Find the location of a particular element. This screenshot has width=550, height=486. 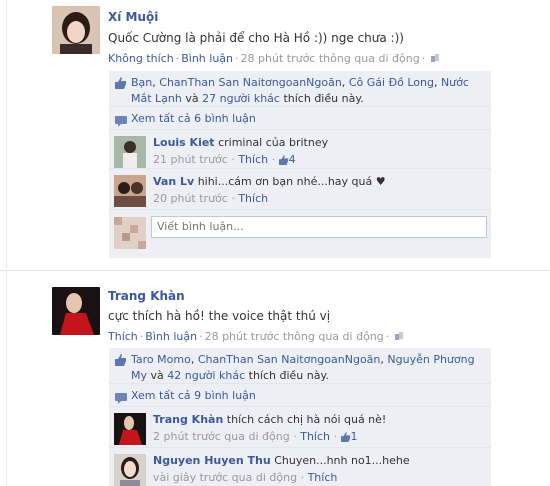

commenter-name: Nguyen Huyen Thu is located at coordinates (212, 460).